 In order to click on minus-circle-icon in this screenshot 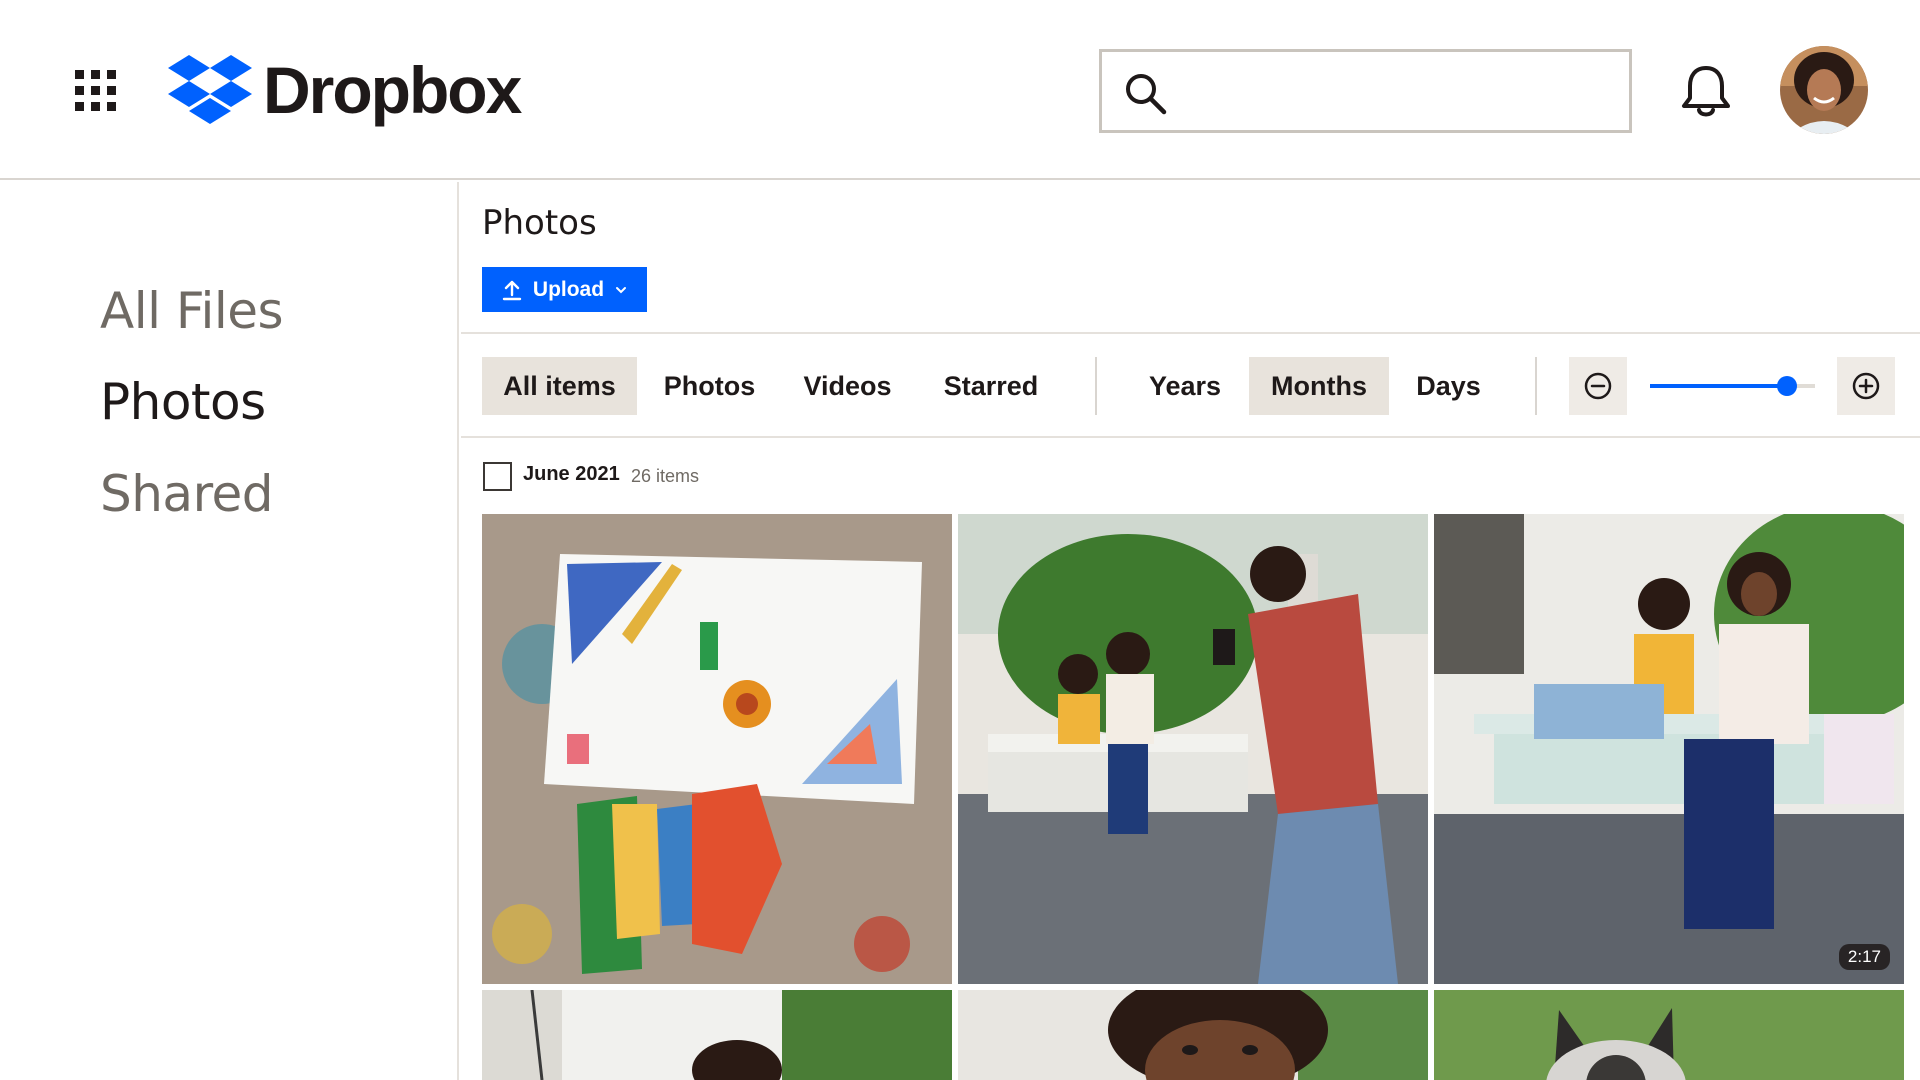, I will do `click(1598, 386)`.